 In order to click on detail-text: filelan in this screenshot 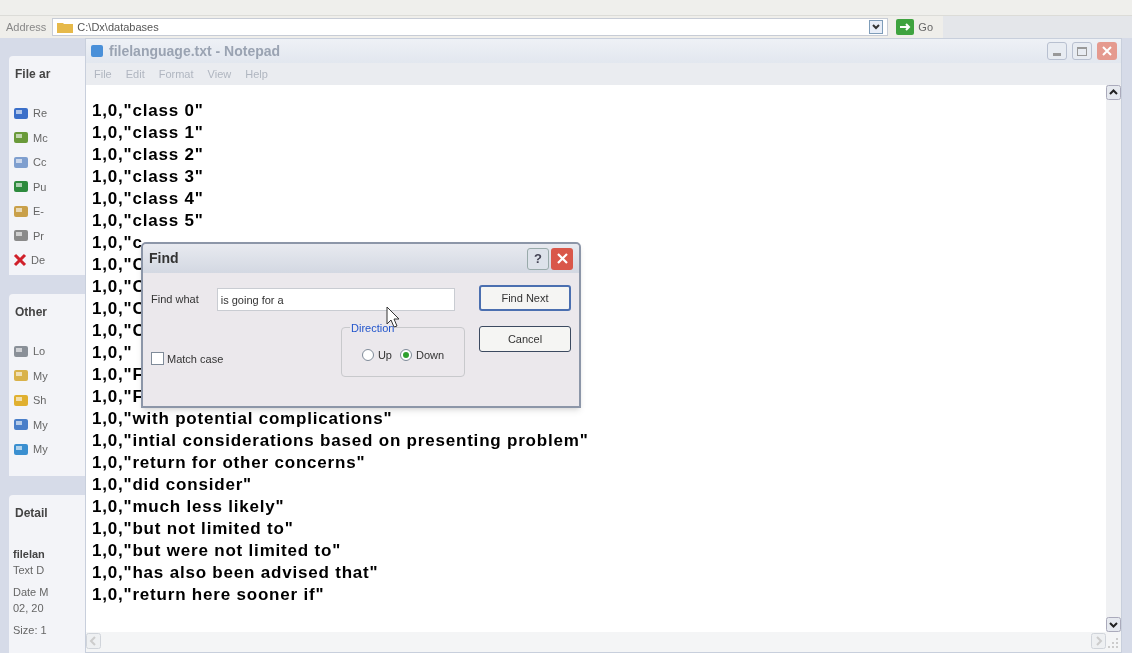, I will do `click(29, 554)`.